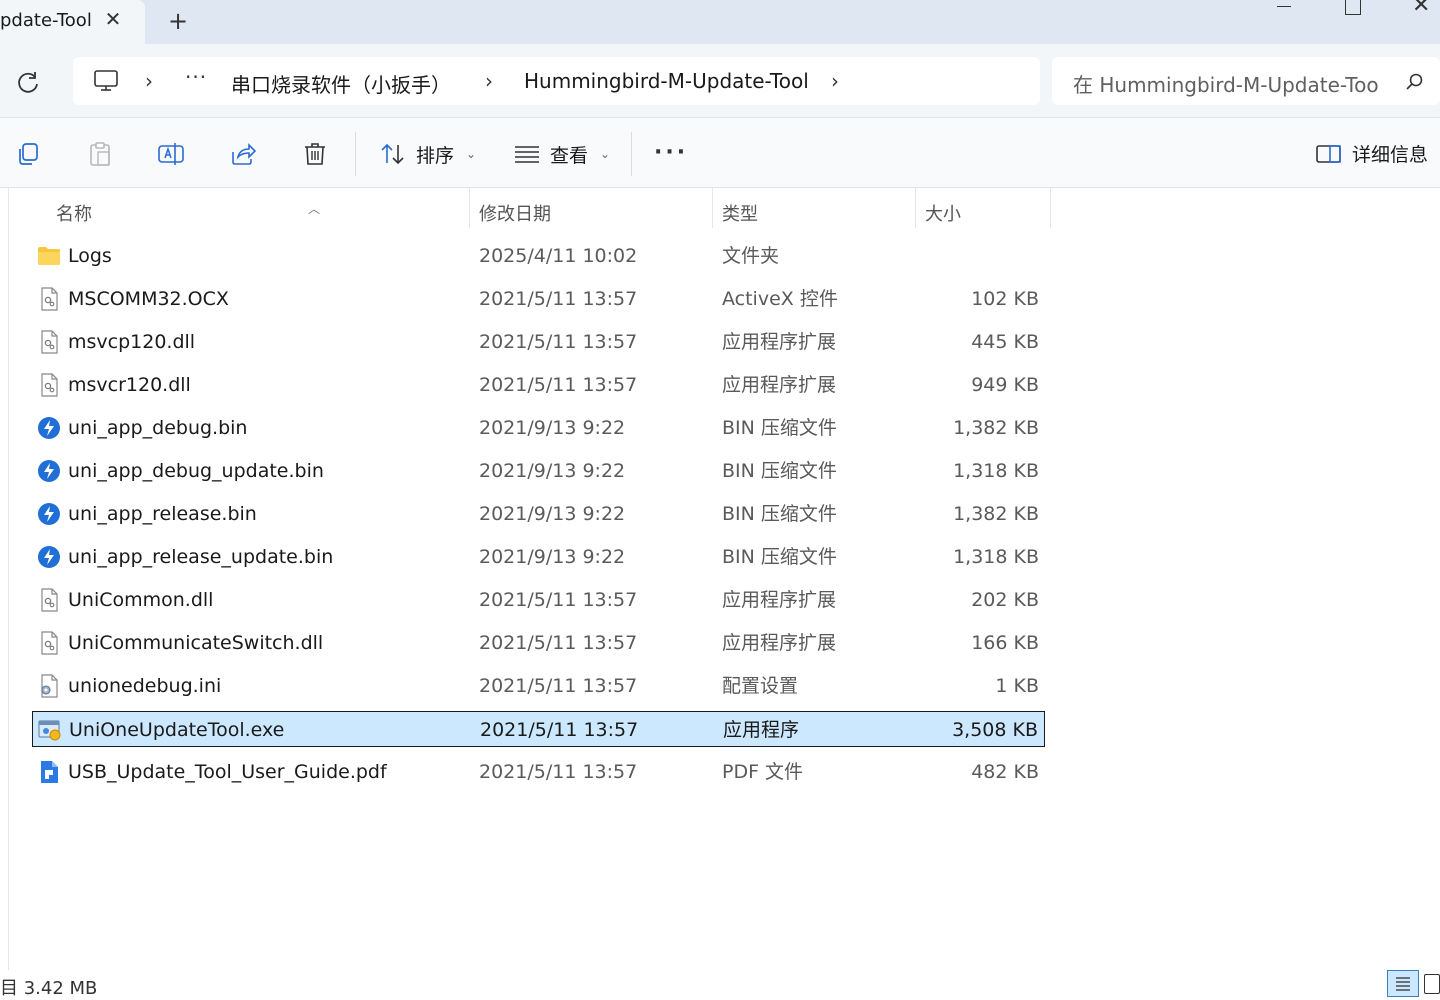 The height and width of the screenshot is (1000, 1440). Describe the element at coordinates (428, 154) in the screenshot. I see `sort-button: 排序 ⌄` at that location.